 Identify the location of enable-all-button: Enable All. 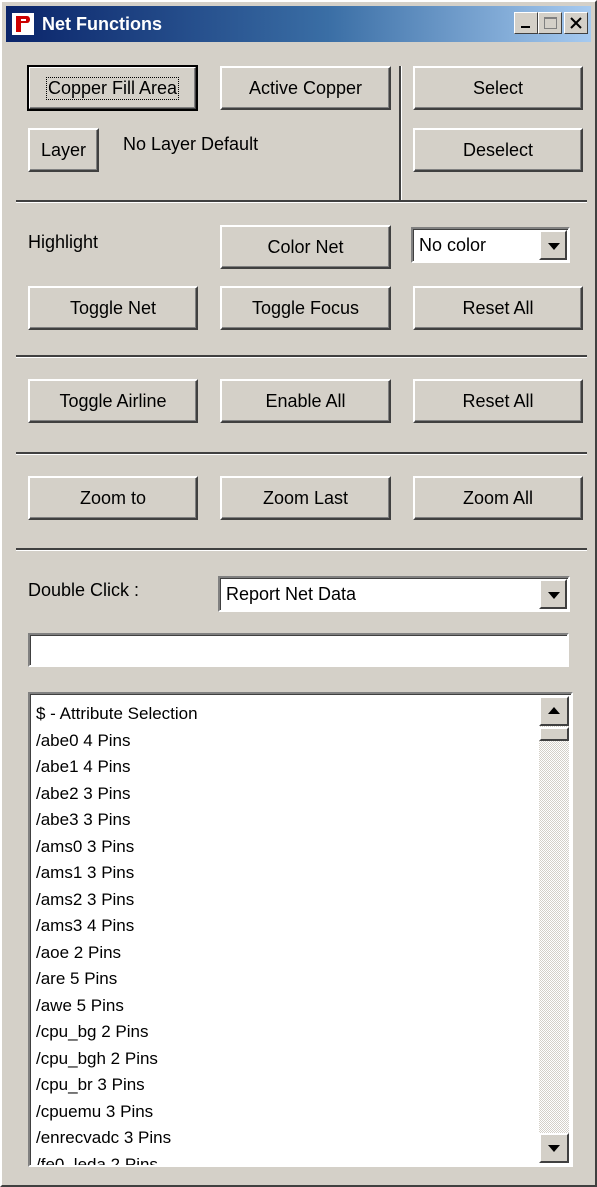
(305, 401).